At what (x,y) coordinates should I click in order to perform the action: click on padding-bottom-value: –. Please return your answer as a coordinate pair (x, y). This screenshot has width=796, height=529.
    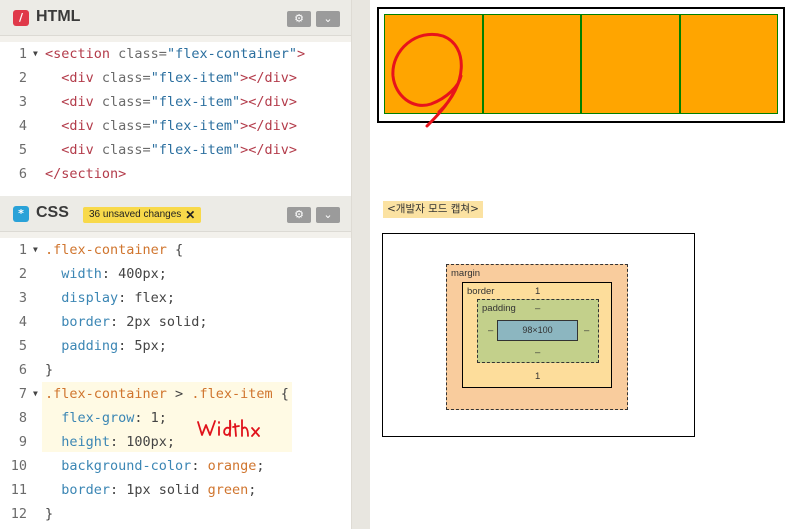
    Looking at the image, I should click on (538, 352).